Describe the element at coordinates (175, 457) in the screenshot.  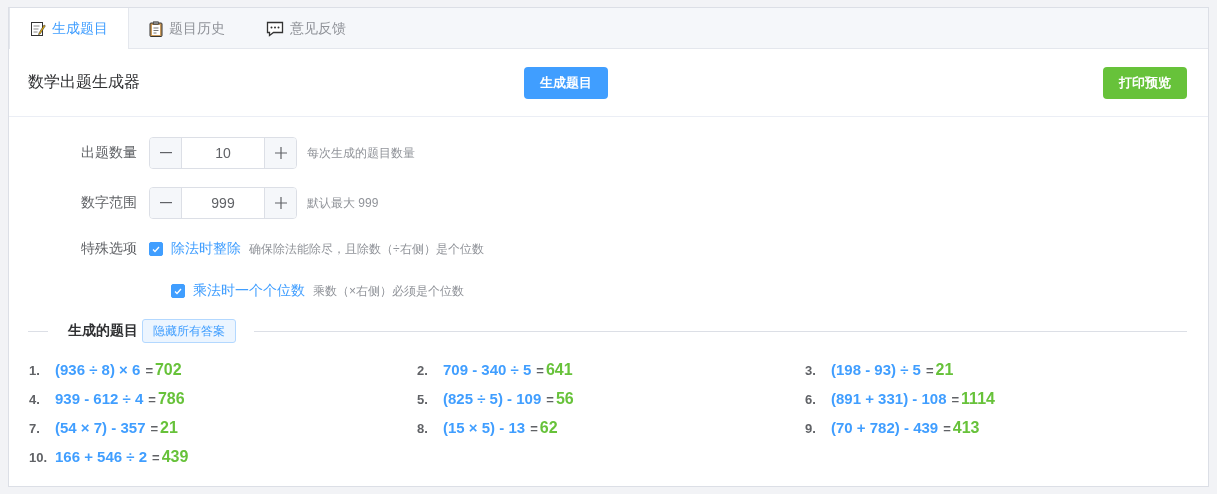
I see `answer-text: 439` at that location.